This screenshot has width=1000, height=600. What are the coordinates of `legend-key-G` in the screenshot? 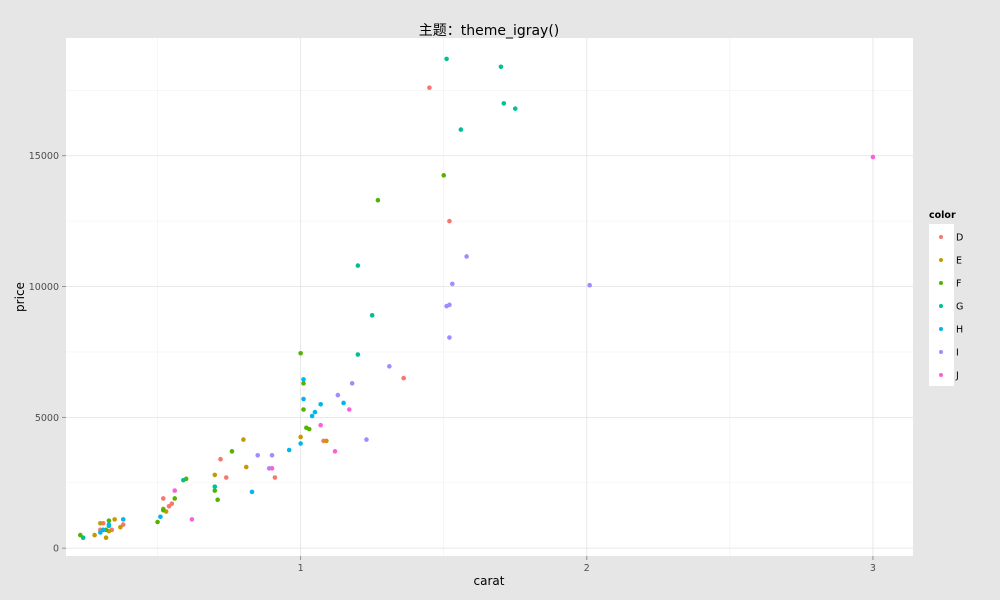 It's located at (941, 306).